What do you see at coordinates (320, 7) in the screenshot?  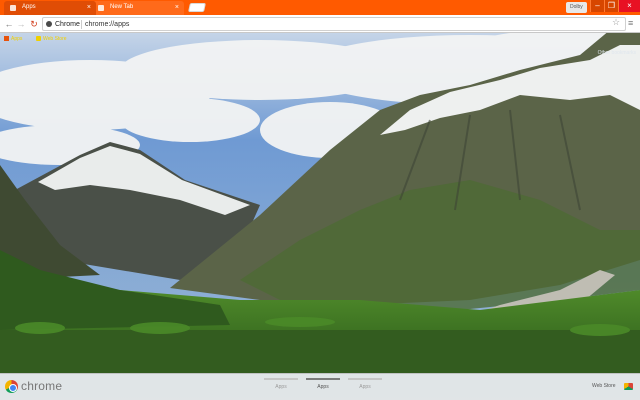 I see `tab-strip: New Tab × Apps × Dolby – ❐ ×` at bounding box center [320, 7].